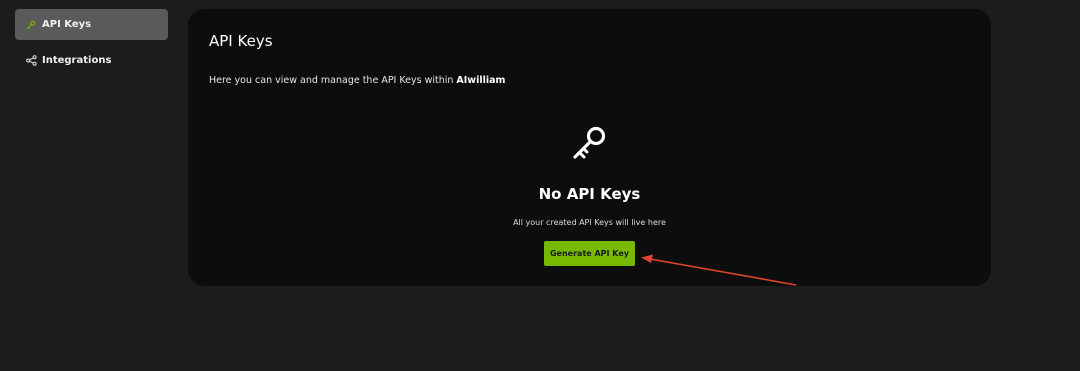 The height and width of the screenshot is (371, 1080). I want to click on sidebar-item-integrations: Integrations, so click(91, 60).